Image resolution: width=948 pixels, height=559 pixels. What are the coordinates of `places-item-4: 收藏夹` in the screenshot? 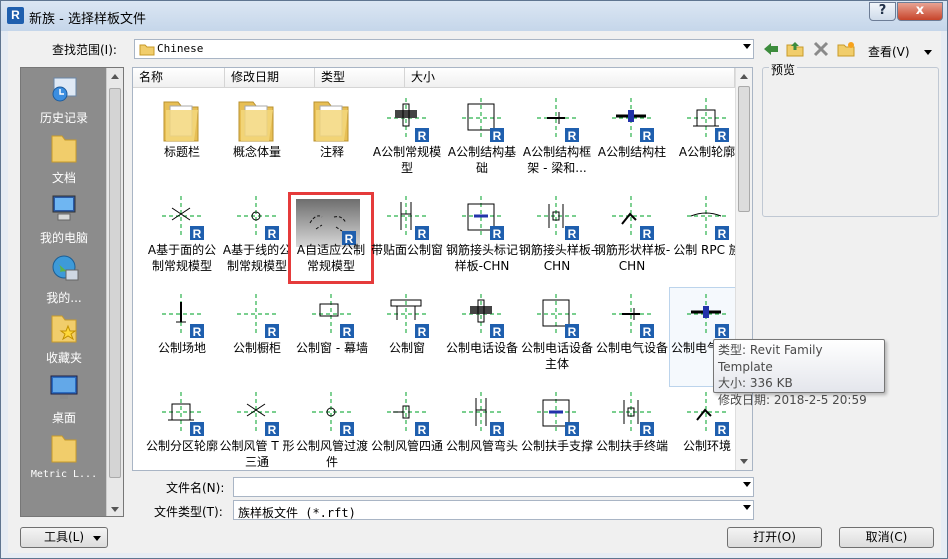 It's located at (64, 339).